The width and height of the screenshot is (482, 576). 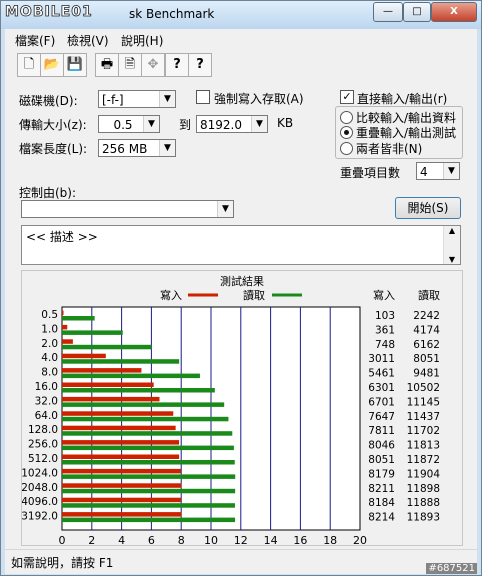 What do you see at coordinates (43, 430) in the screenshot?
I see `y-tick-label: 128.0` at bounding box center [43, 430].